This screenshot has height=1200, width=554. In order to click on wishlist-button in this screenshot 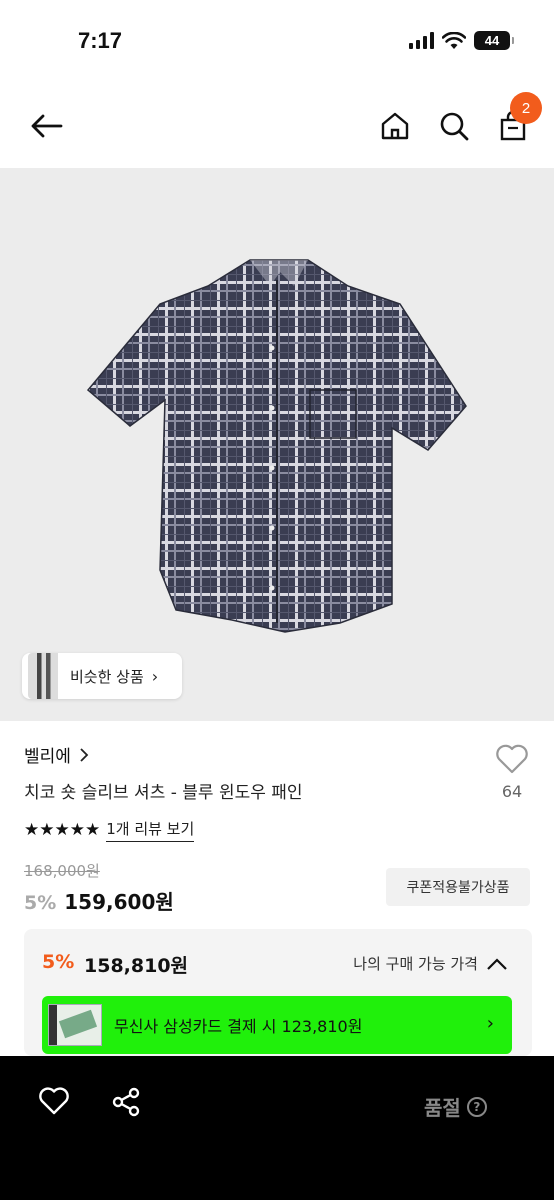, I will do `click(54, 1103)`.